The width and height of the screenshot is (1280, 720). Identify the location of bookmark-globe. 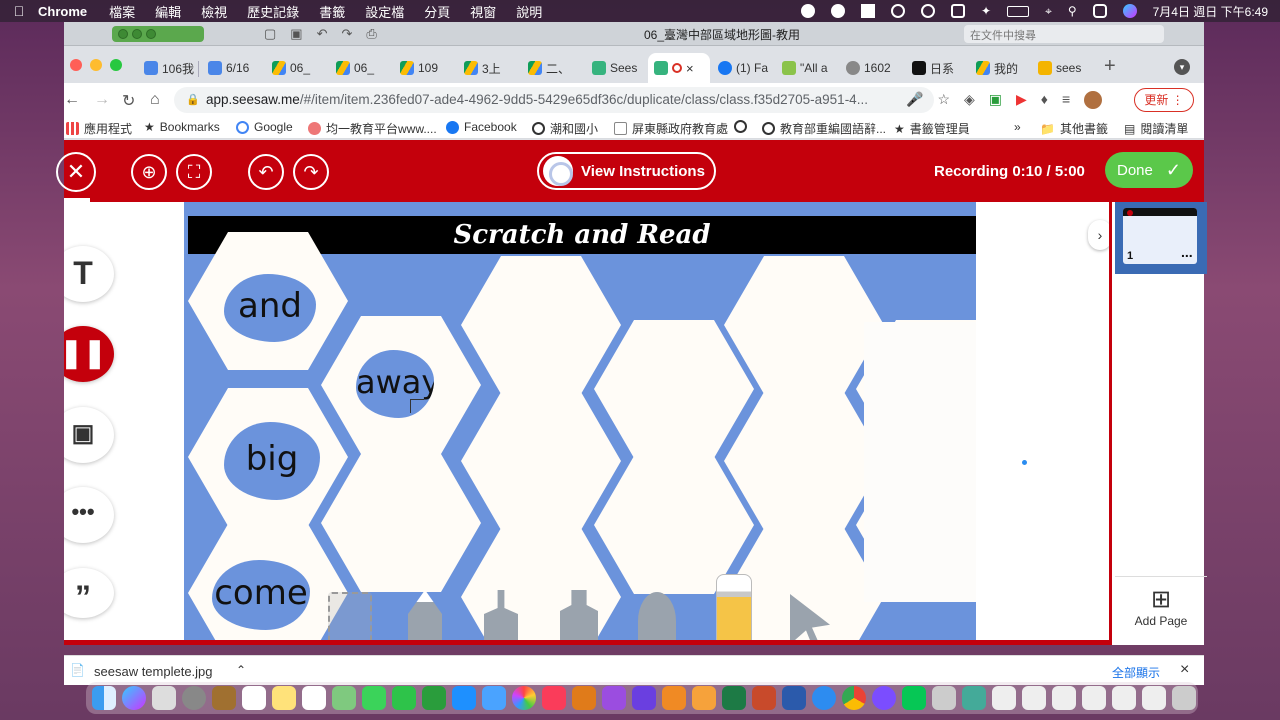
(743, 126).